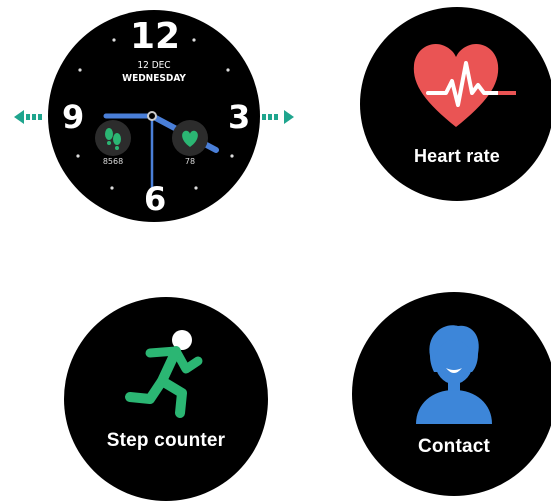 This screenshot has height=501, width=551. What do you see at coordinates (31, 117) in the screenshot?
I see `swipe-left-arrow-icon` at bounding box center [31, 117].